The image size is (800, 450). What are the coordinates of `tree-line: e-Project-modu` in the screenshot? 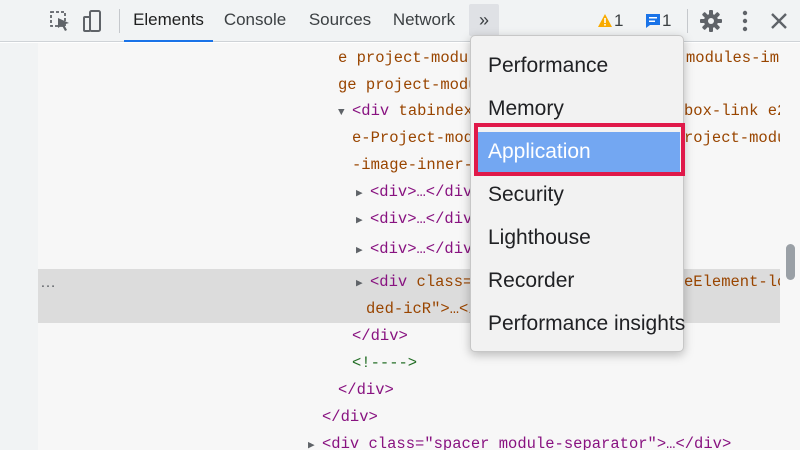 It's located at (417, 138).